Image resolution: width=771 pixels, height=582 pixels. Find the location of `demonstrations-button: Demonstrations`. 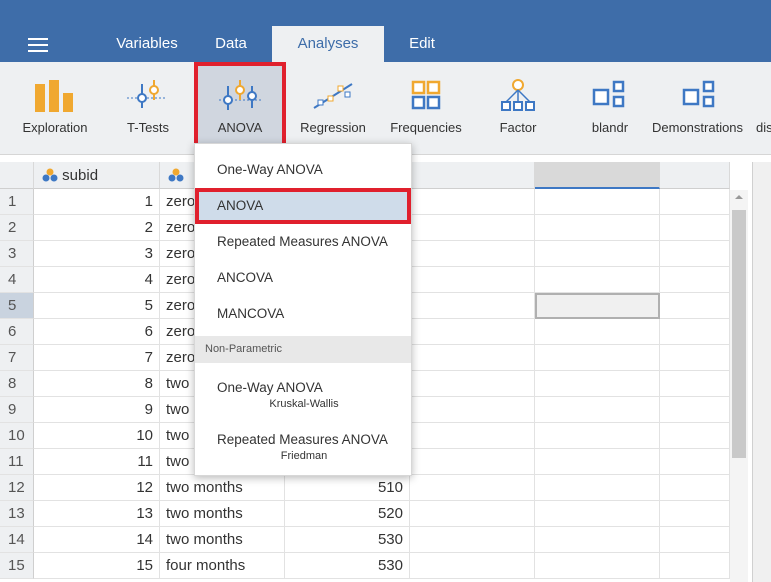

demonstrations-button: Demonstrations is located at coordinates (700, 108).